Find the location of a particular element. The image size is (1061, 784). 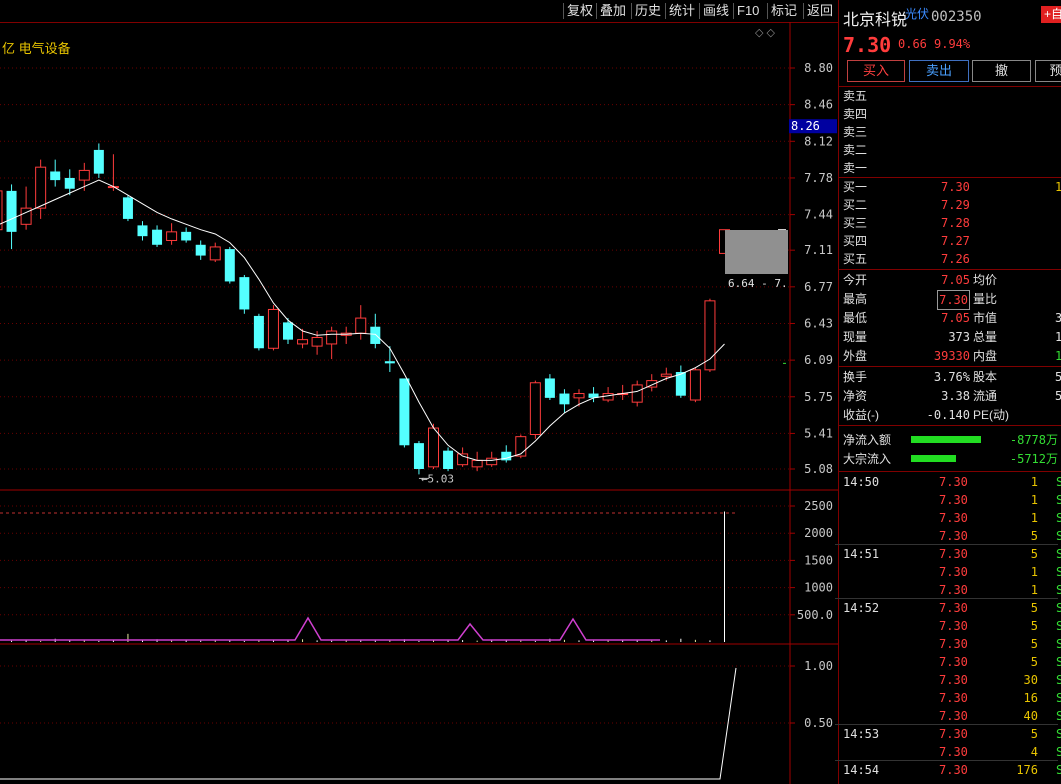

cancel-order-button: 撤 is located at coordinates (1001, 71).